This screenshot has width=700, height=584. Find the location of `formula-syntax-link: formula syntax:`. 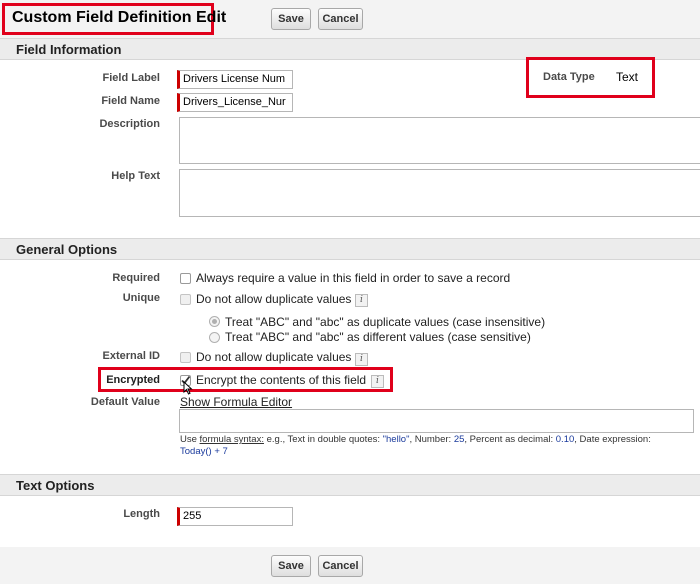

formula-syntax-link: formula syntax: is located at coordinates (232, 439).